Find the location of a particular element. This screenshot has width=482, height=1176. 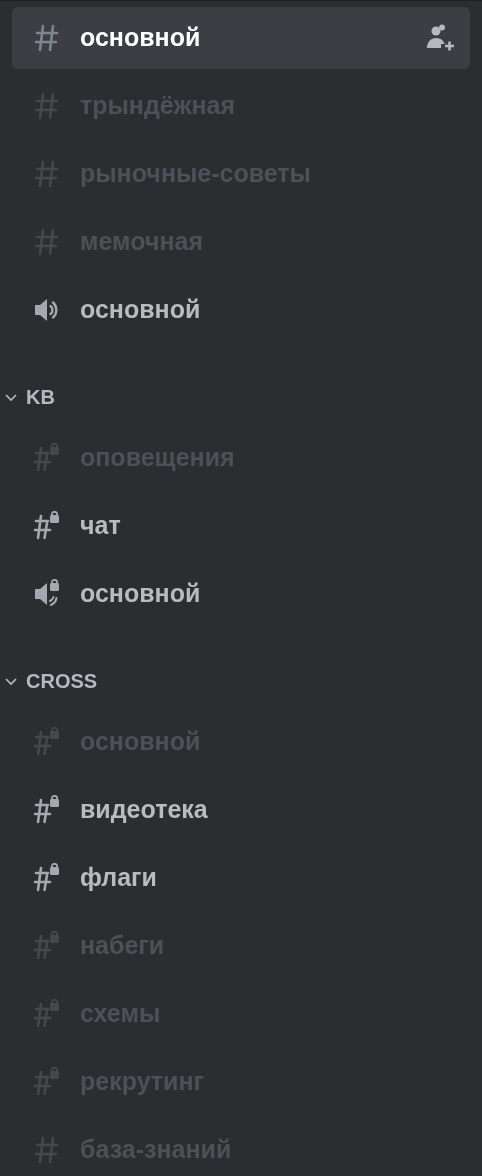

category-header: KB is located at coordinates (29, 387).